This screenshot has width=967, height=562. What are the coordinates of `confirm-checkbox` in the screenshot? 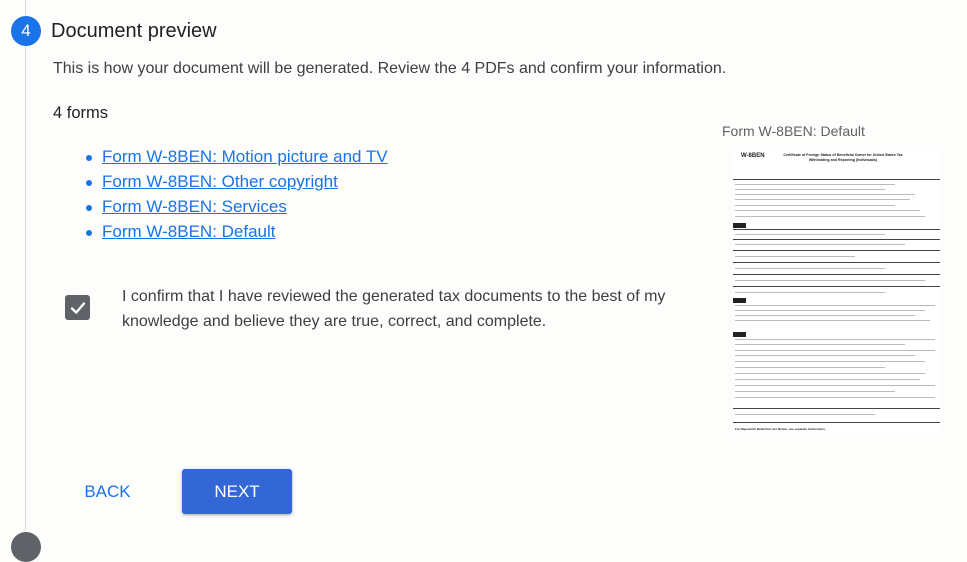 It's located at (77, 307).